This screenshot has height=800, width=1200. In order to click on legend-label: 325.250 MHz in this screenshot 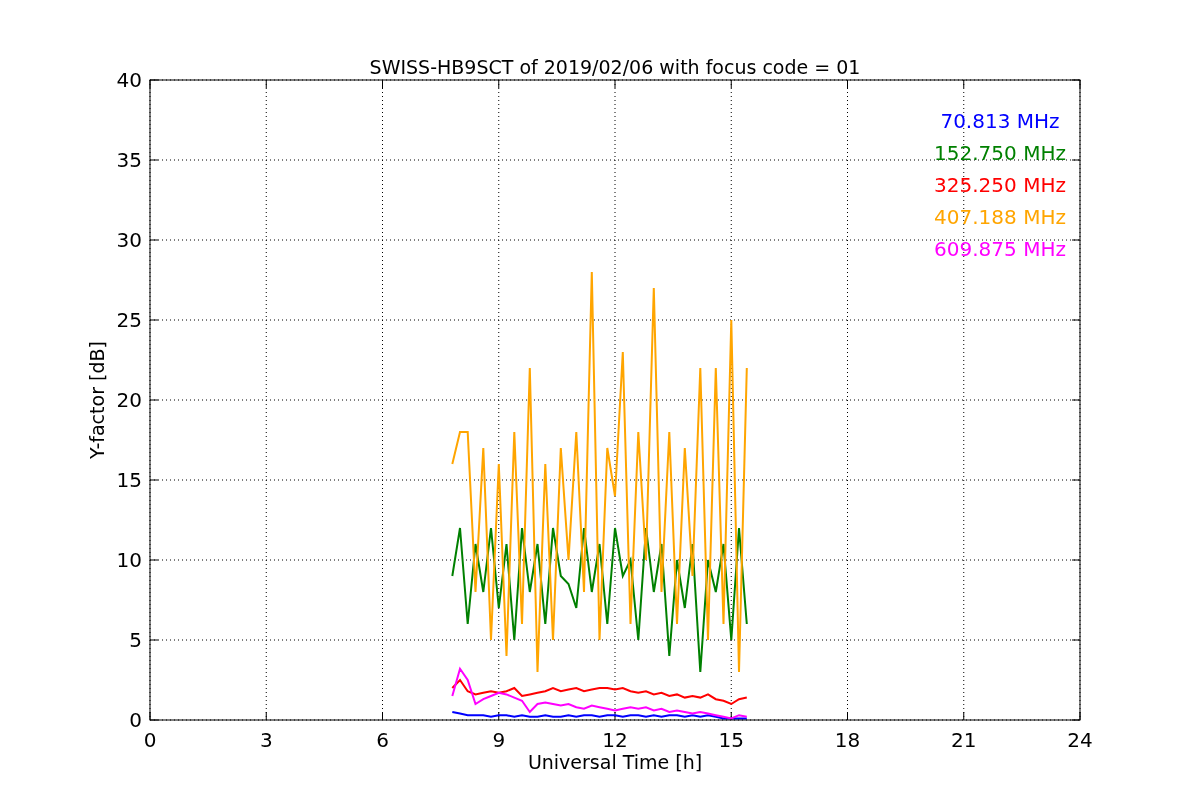, I will do `click(1000, 185)`.